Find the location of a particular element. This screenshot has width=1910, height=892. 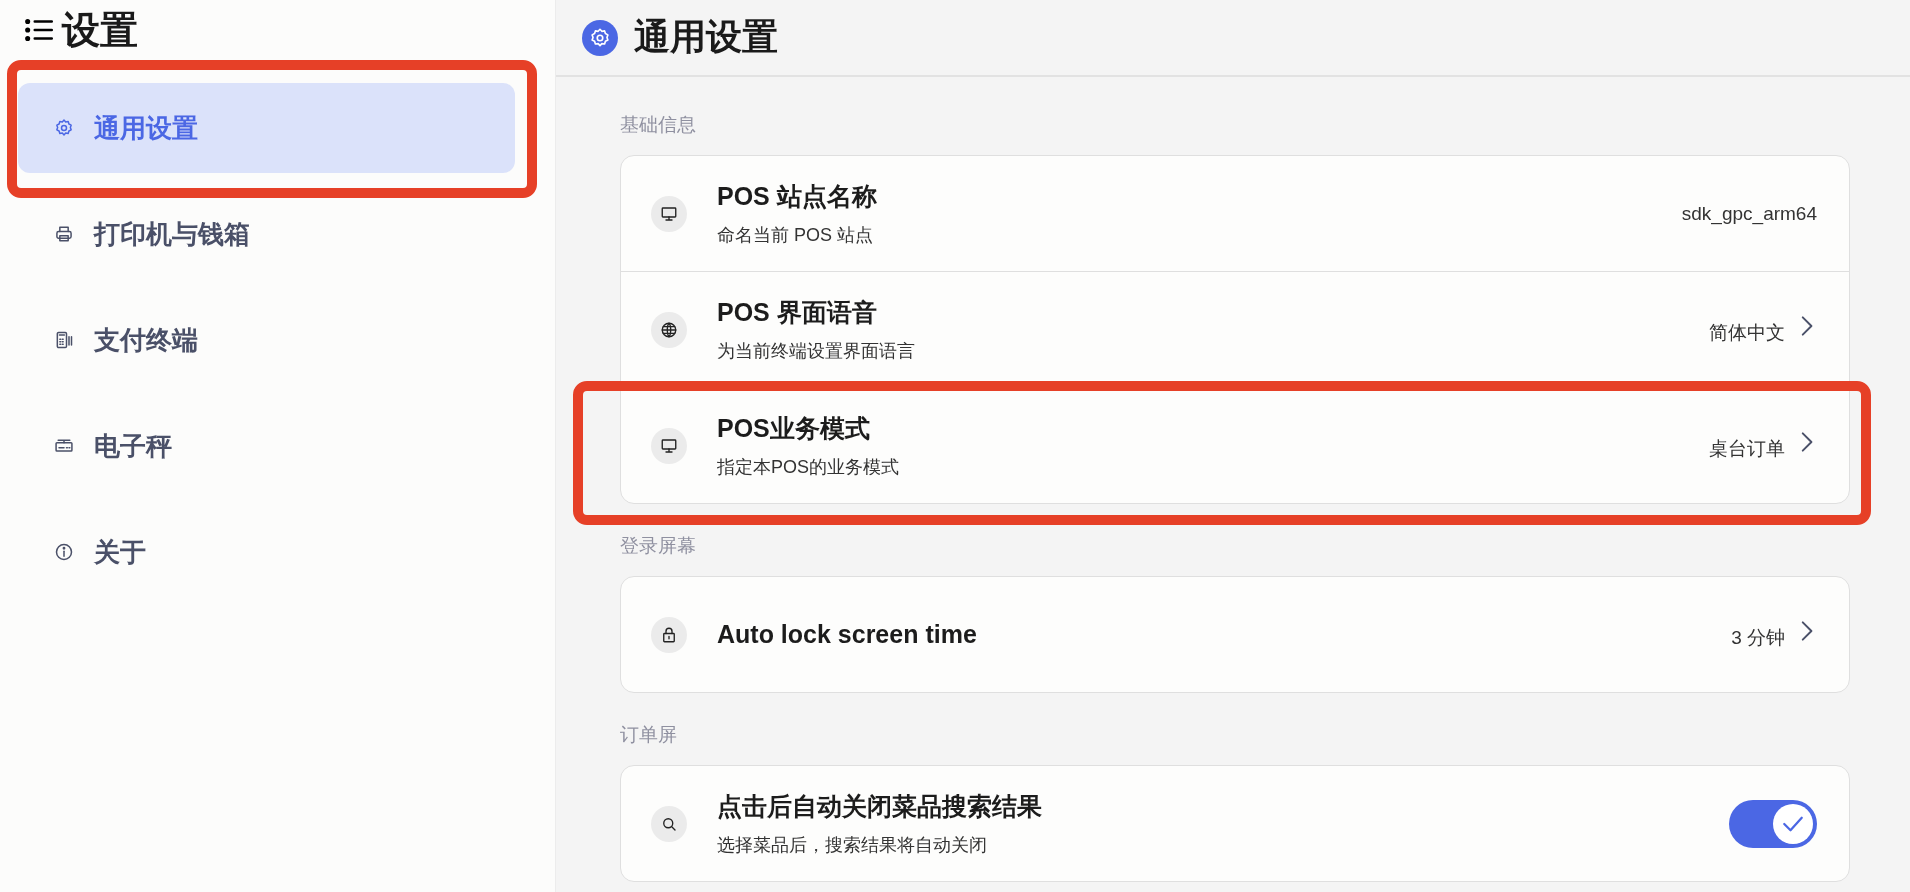

globe-icon is located at coordinates (669, 329).